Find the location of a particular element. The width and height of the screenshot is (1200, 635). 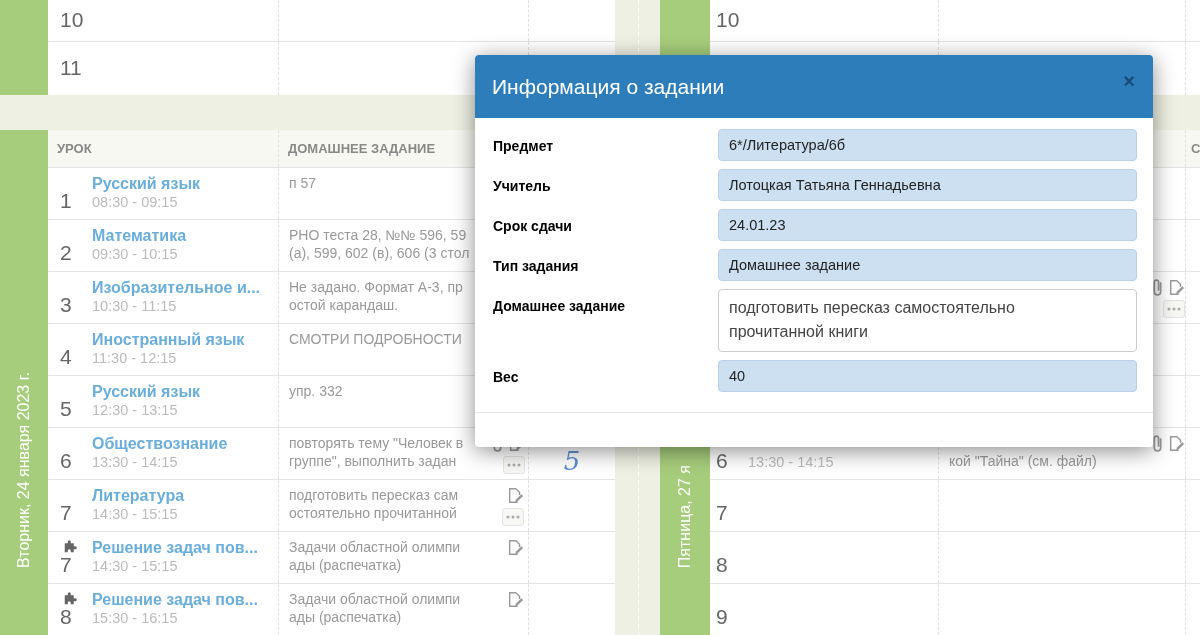

lesson-time: 15:30 - 16:15 is located at coordinates (135, 618).